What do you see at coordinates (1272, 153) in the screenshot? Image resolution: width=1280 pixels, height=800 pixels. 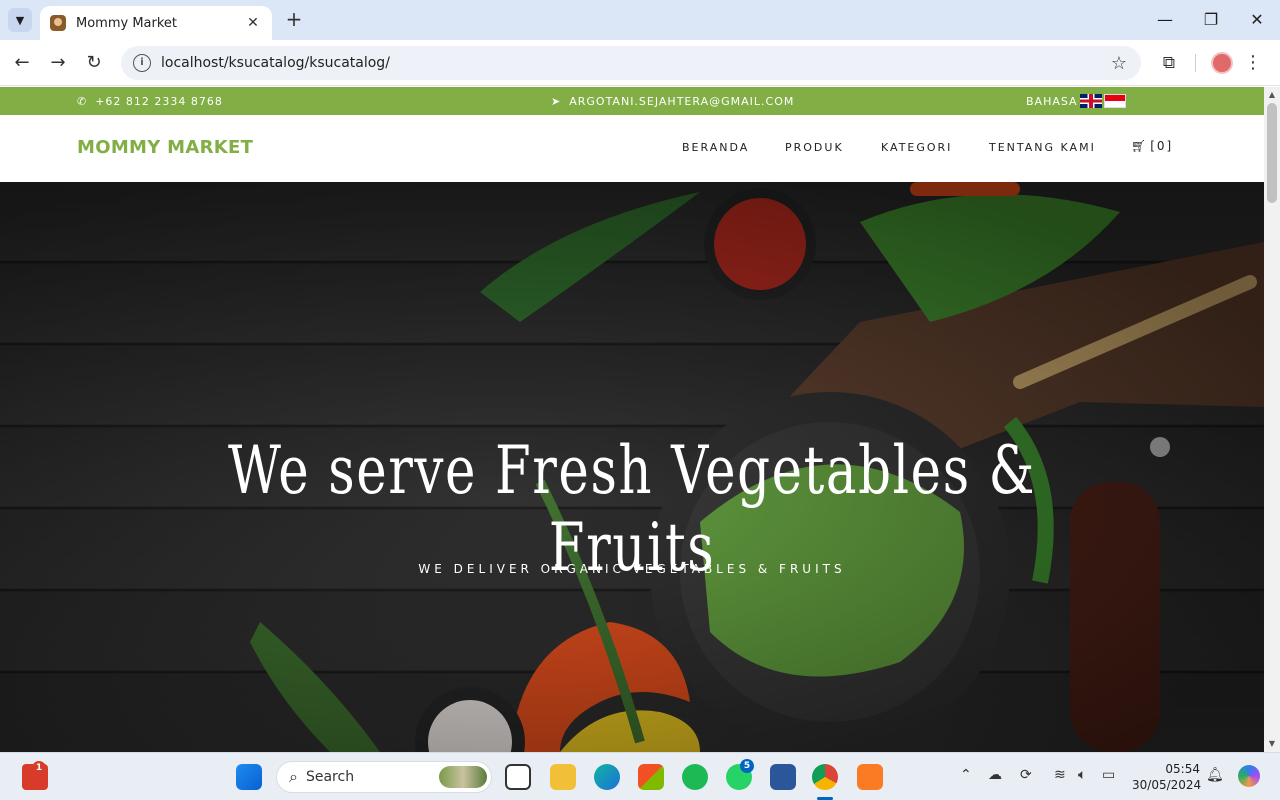 I see `scroll-thumb` at bounding box center [1272, 153].